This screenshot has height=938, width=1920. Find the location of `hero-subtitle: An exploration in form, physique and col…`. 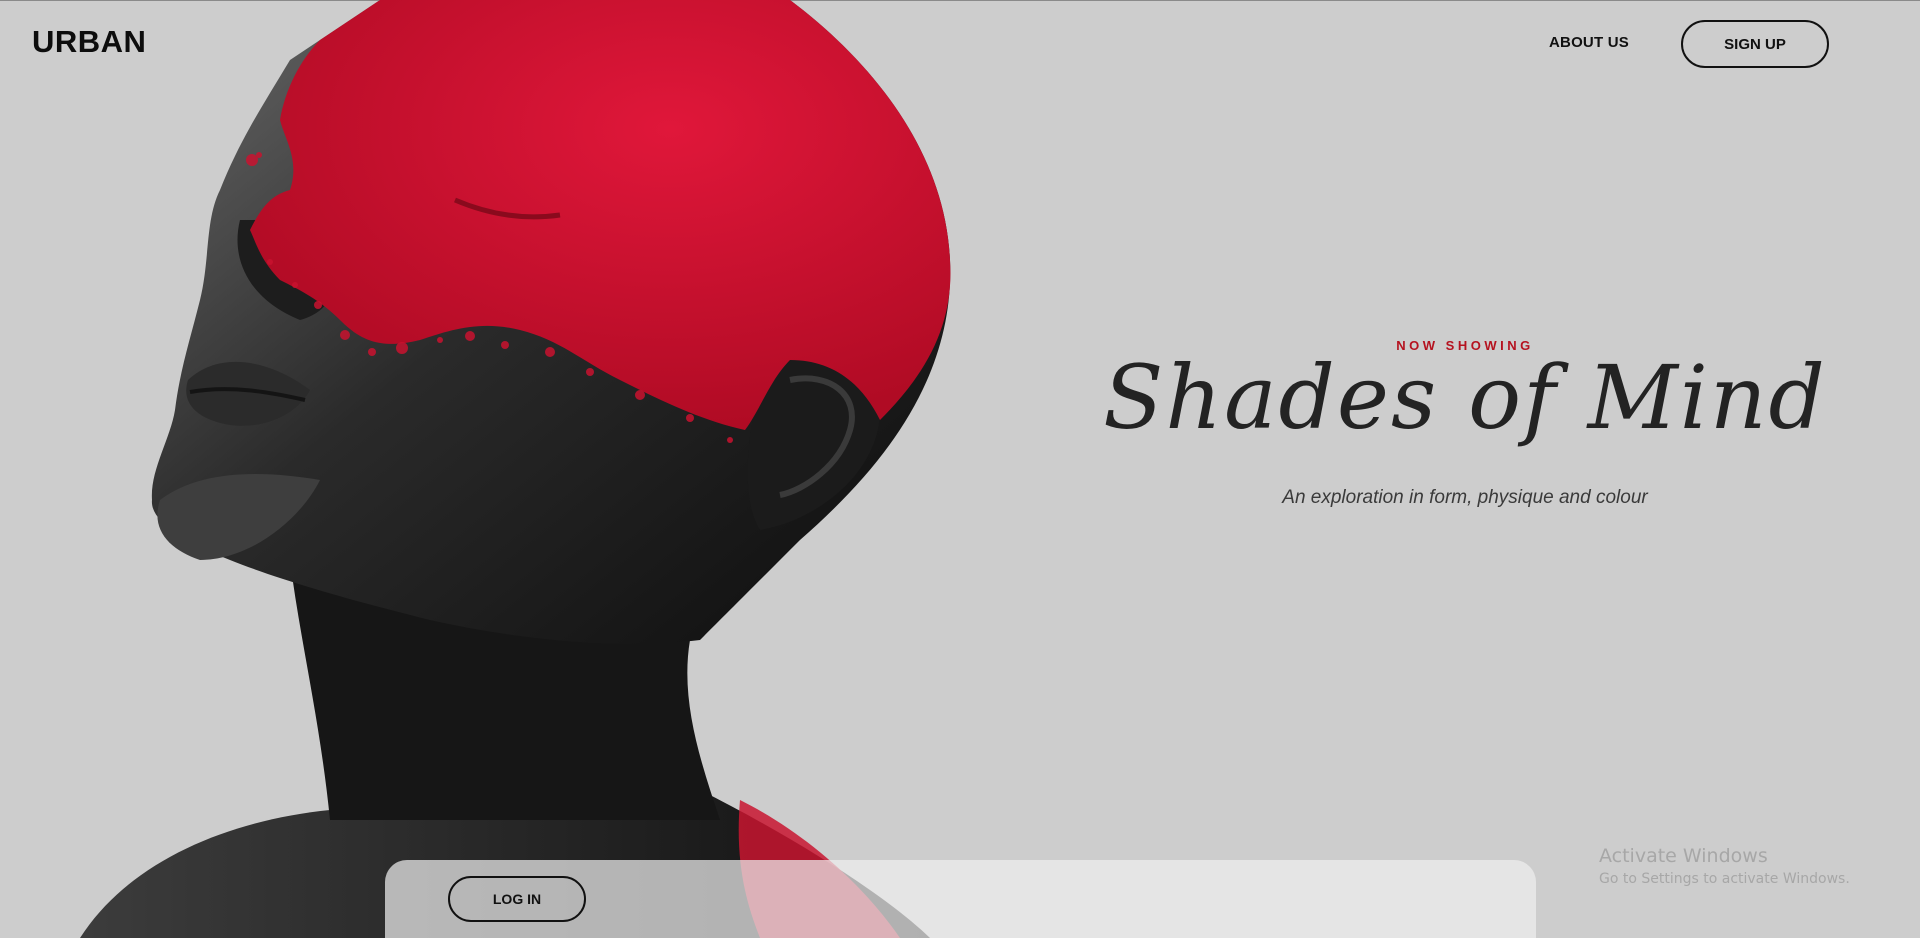

hero-subtitle: An exploration in form, physique and col… is located at coordinates (1465, 497).